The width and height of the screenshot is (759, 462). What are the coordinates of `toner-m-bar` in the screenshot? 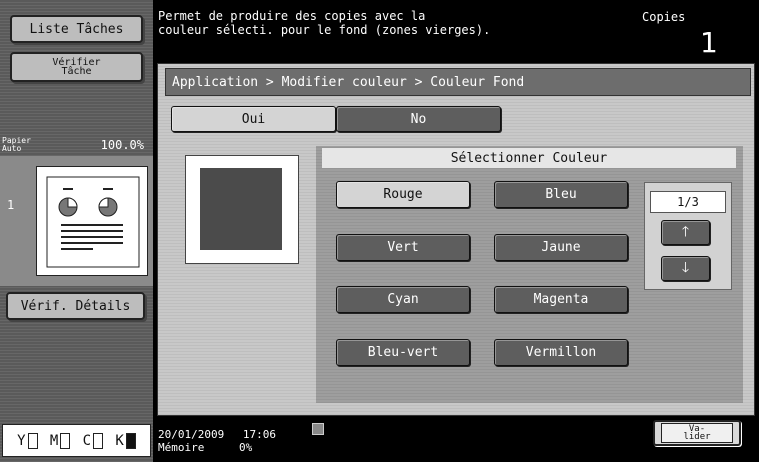 It's located at (65, 440).